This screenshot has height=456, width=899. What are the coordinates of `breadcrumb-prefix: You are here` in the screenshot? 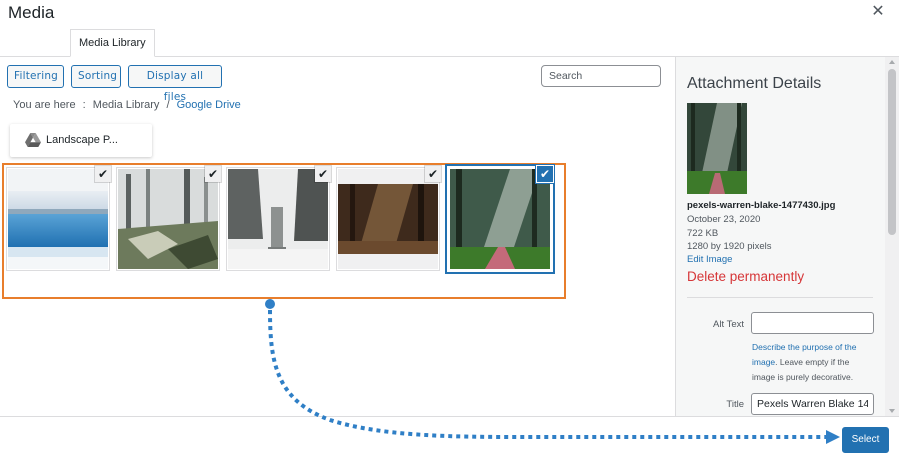 It's located at (44, 105).